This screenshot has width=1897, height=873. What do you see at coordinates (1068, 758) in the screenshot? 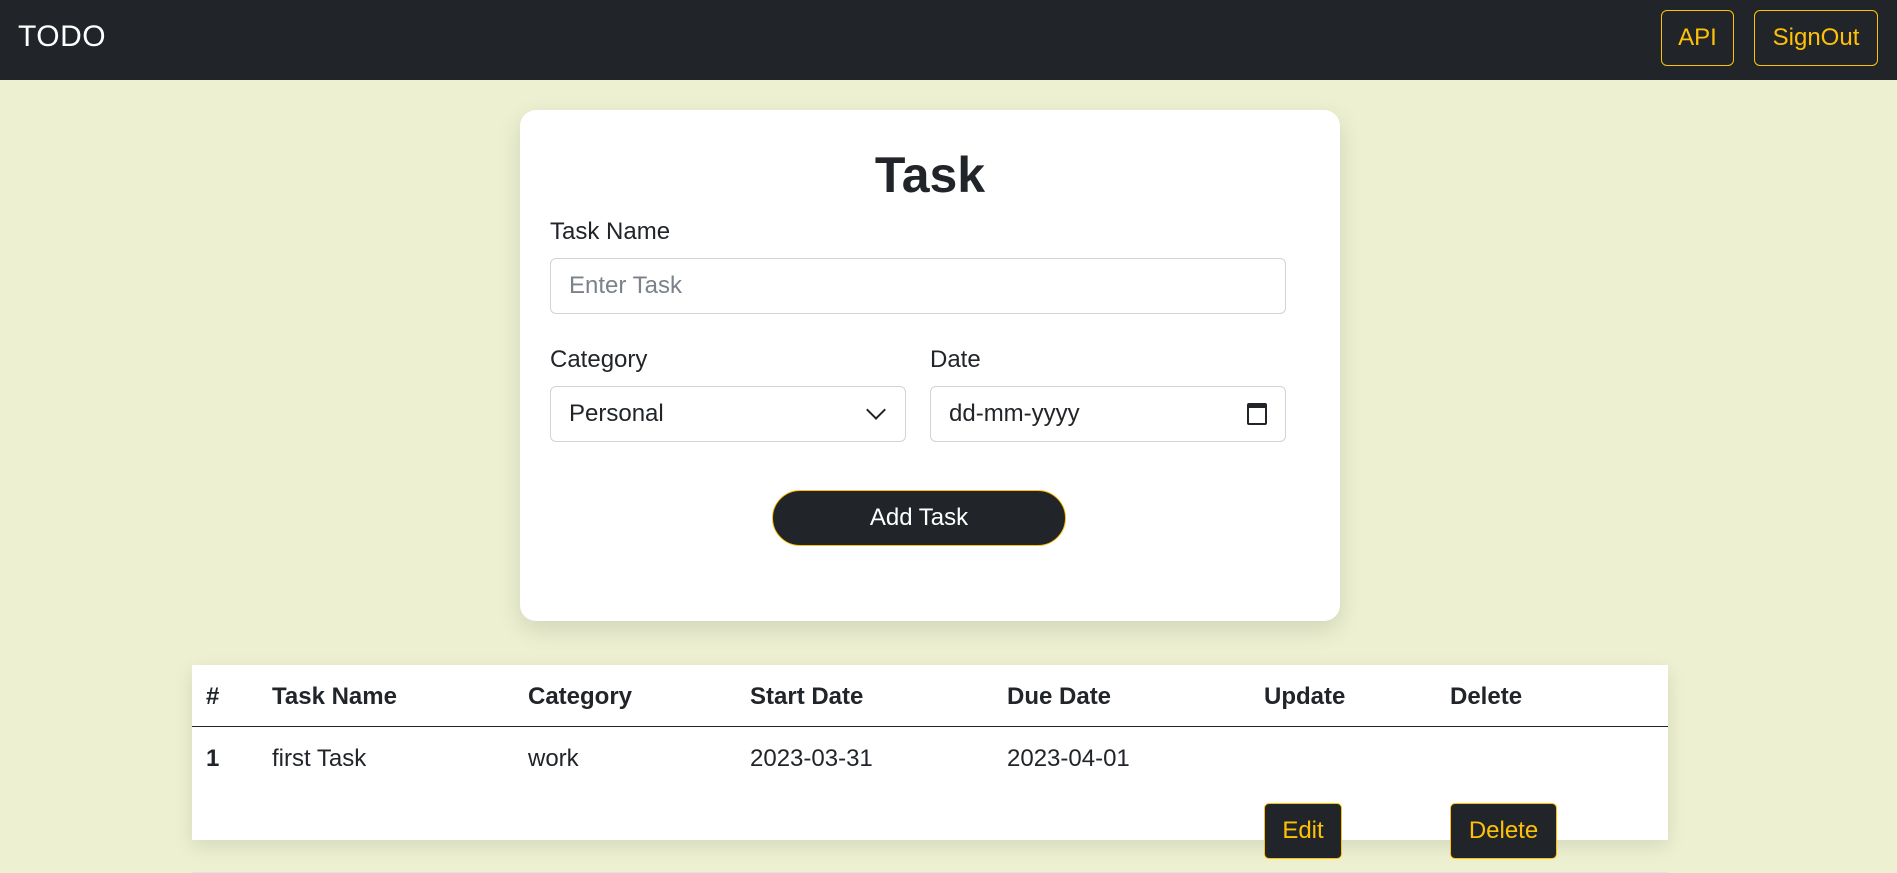
I see `row-due-date: 2023-04-01` at bounding box center [1068, 758].